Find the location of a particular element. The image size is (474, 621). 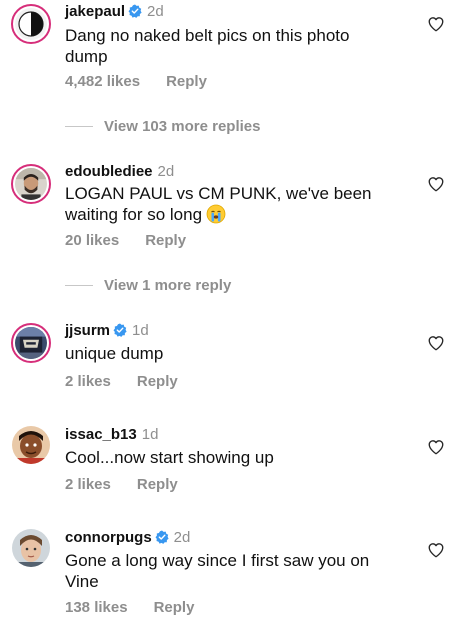

view-more-replies-button: View 1 more reply is located at coordinates (148, 285).